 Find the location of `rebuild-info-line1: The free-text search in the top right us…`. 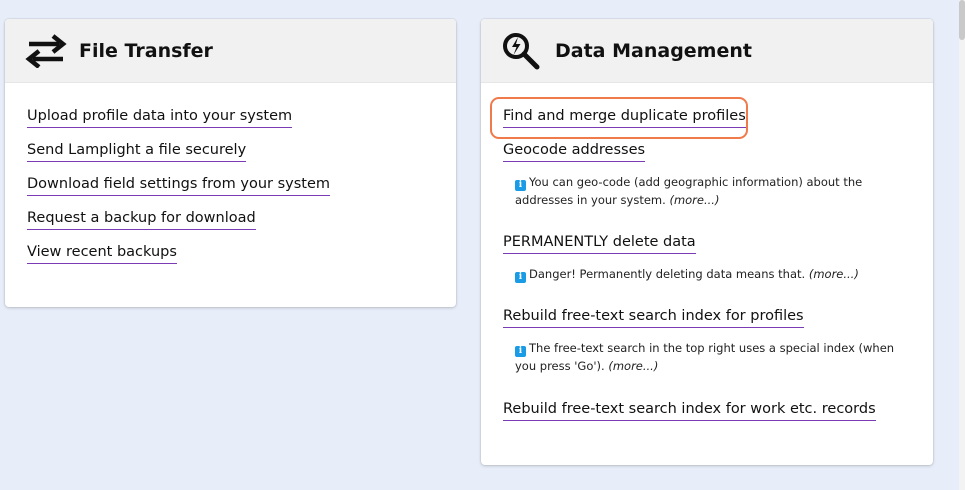

rebuild-info-line1: The free-text search in the top right us… is located at coordinates (712, 348).